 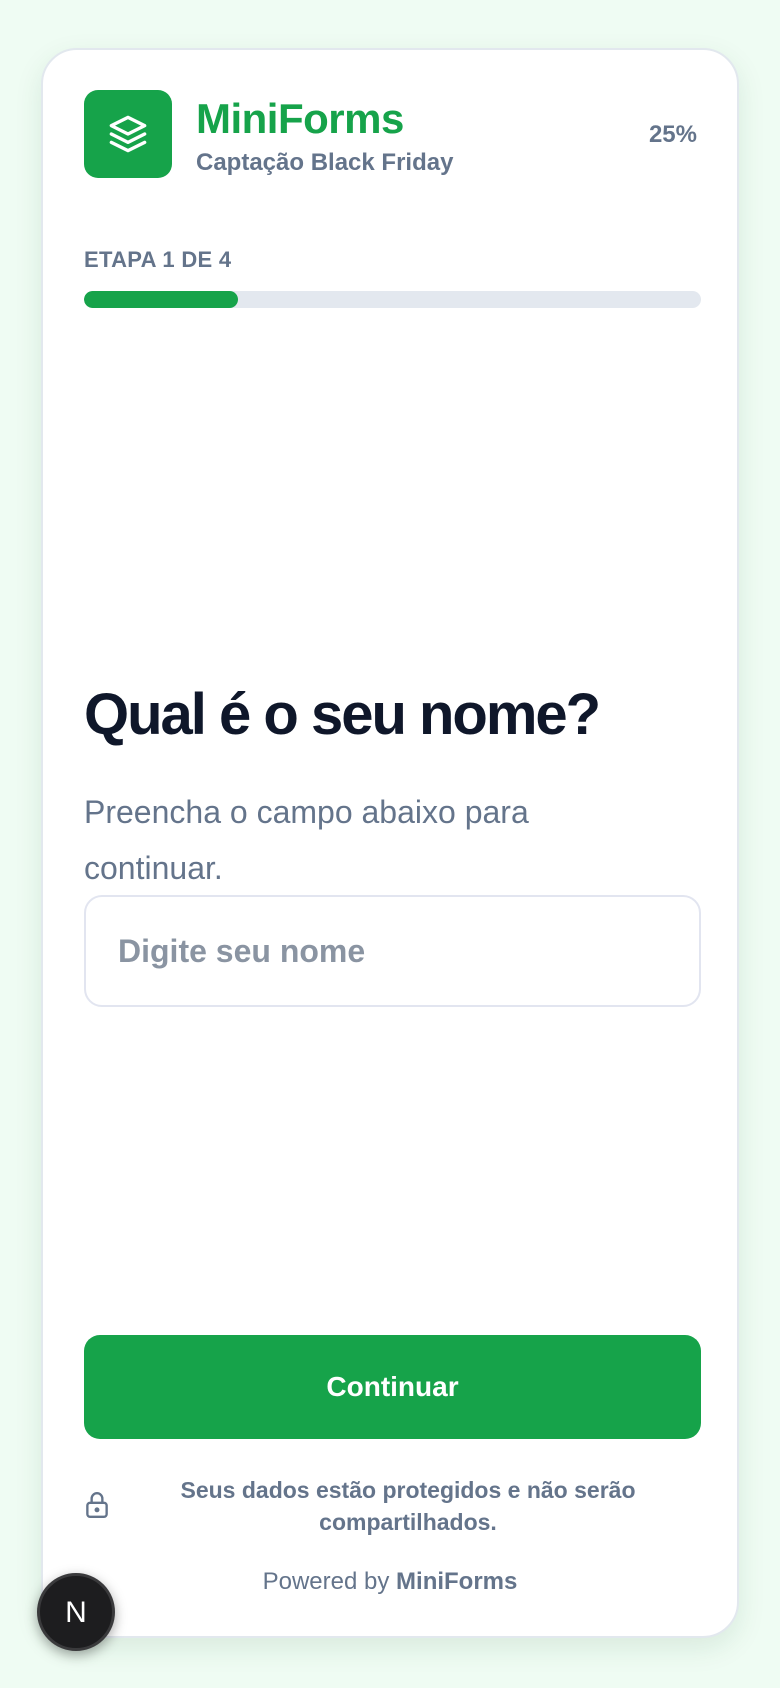 I want to click on layers-icon, so click(x=128, y=134).